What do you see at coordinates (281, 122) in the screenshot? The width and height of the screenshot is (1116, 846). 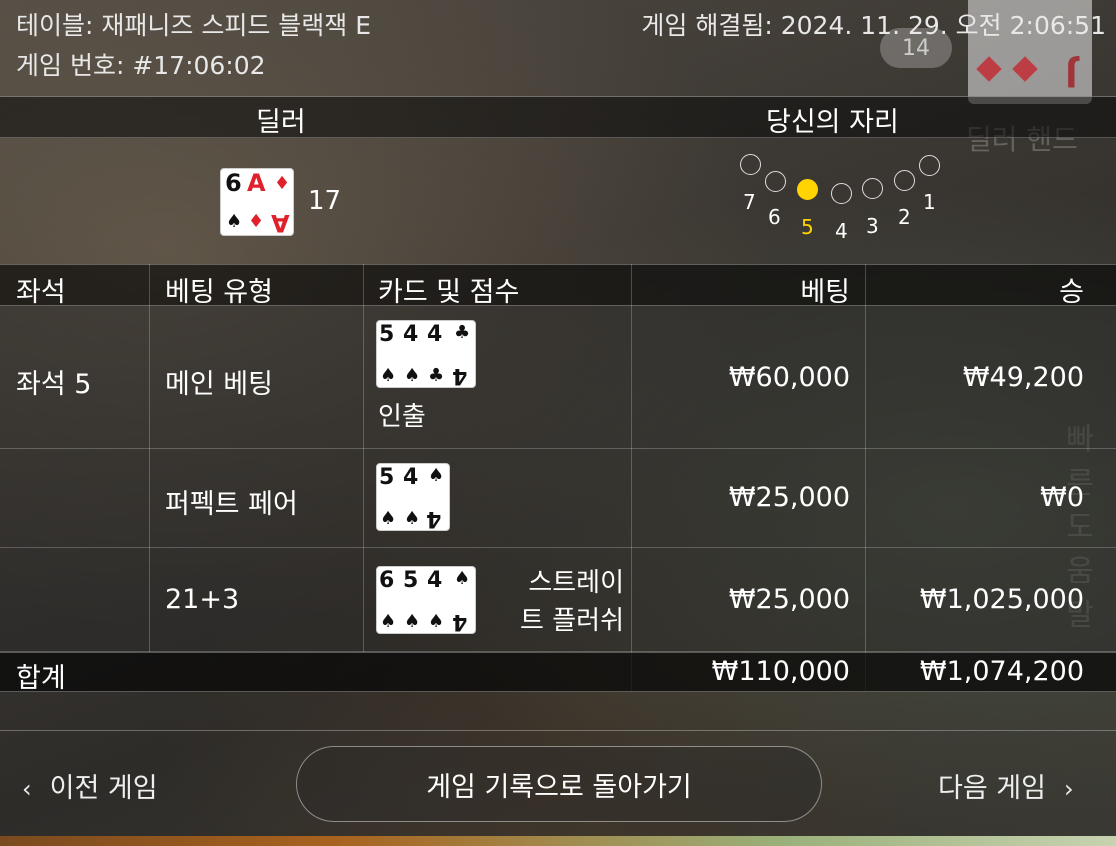 I see `dealer-title: 딜러` at bounding box center [281, 122].